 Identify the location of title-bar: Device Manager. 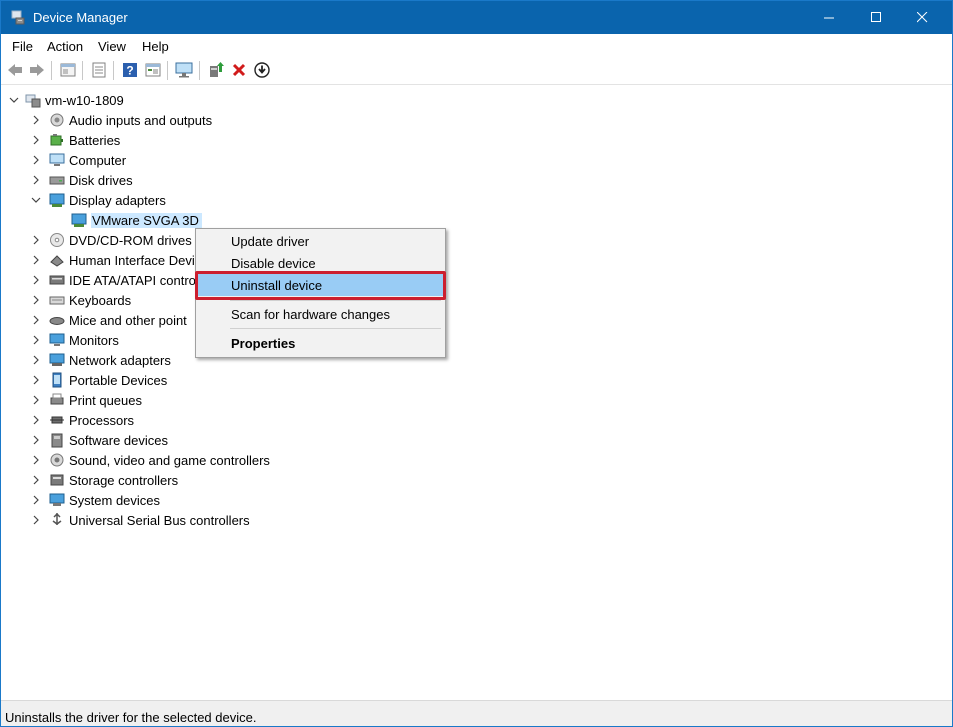
(476, 17).